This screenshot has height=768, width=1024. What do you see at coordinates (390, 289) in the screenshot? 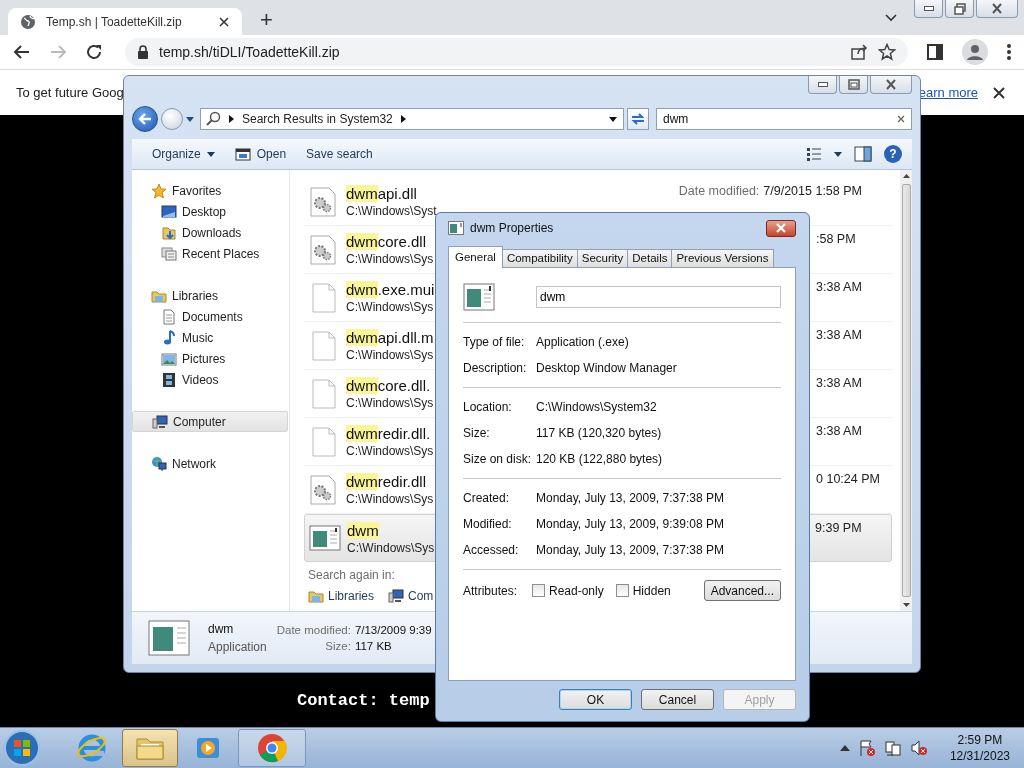
I see `file-name: dwm.exe.mui` at bounding box center [390, 289].